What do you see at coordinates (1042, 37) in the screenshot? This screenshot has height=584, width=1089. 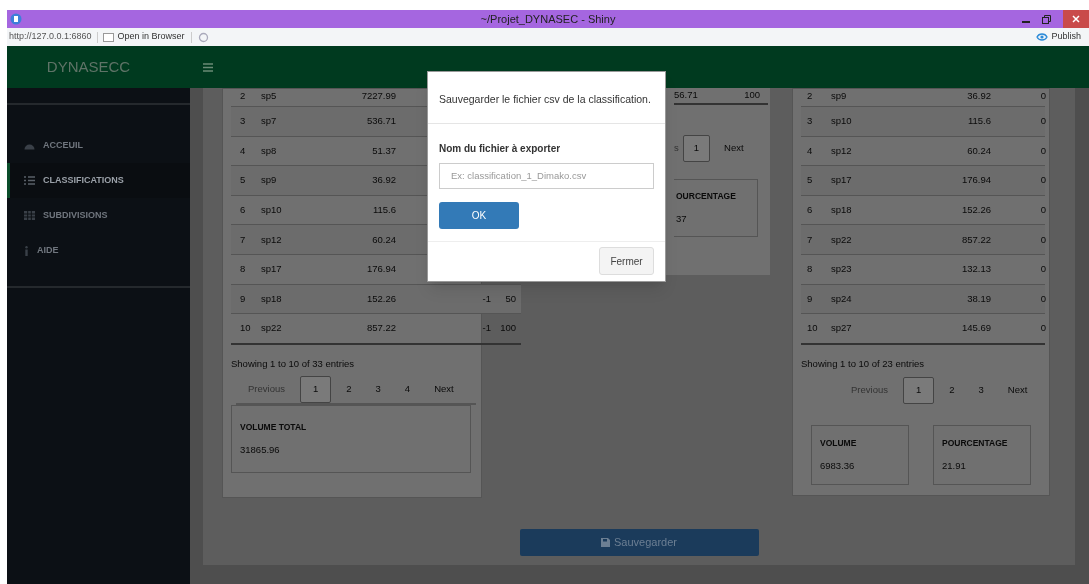 I see `publish-icon` at bounding box center [1042, 37].